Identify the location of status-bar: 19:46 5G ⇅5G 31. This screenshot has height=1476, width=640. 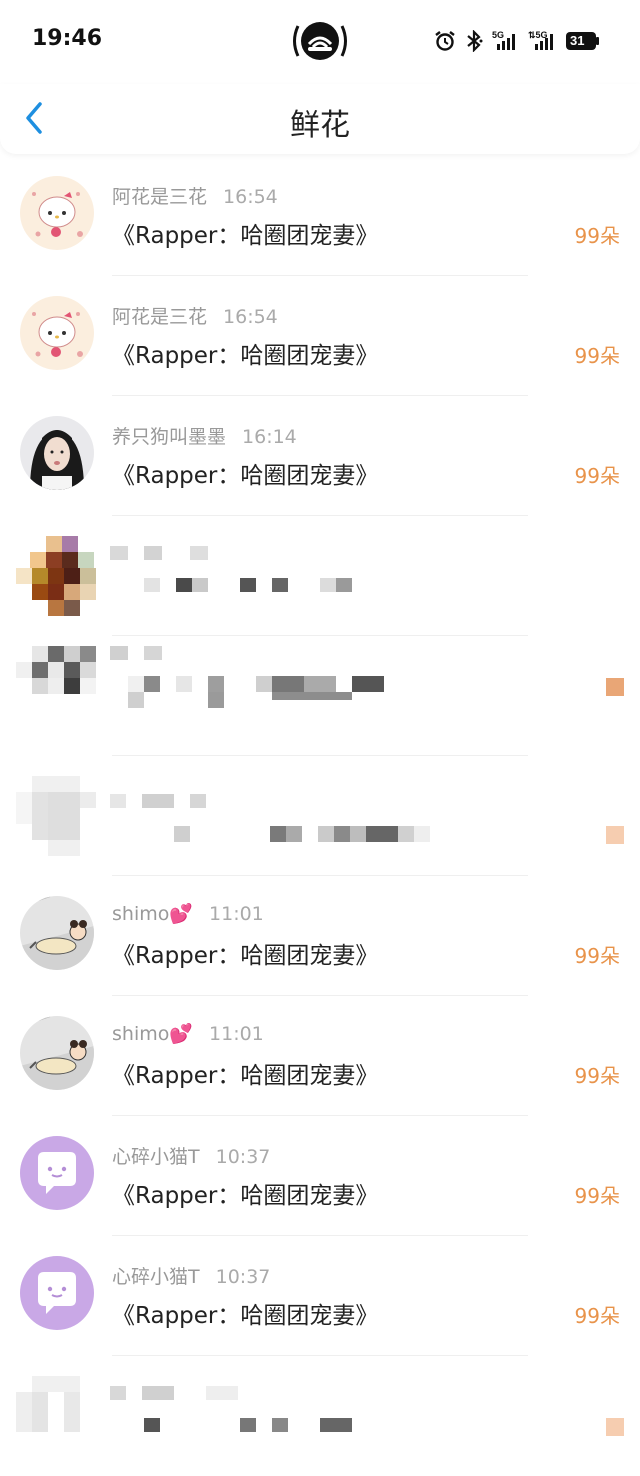
(320, 42).